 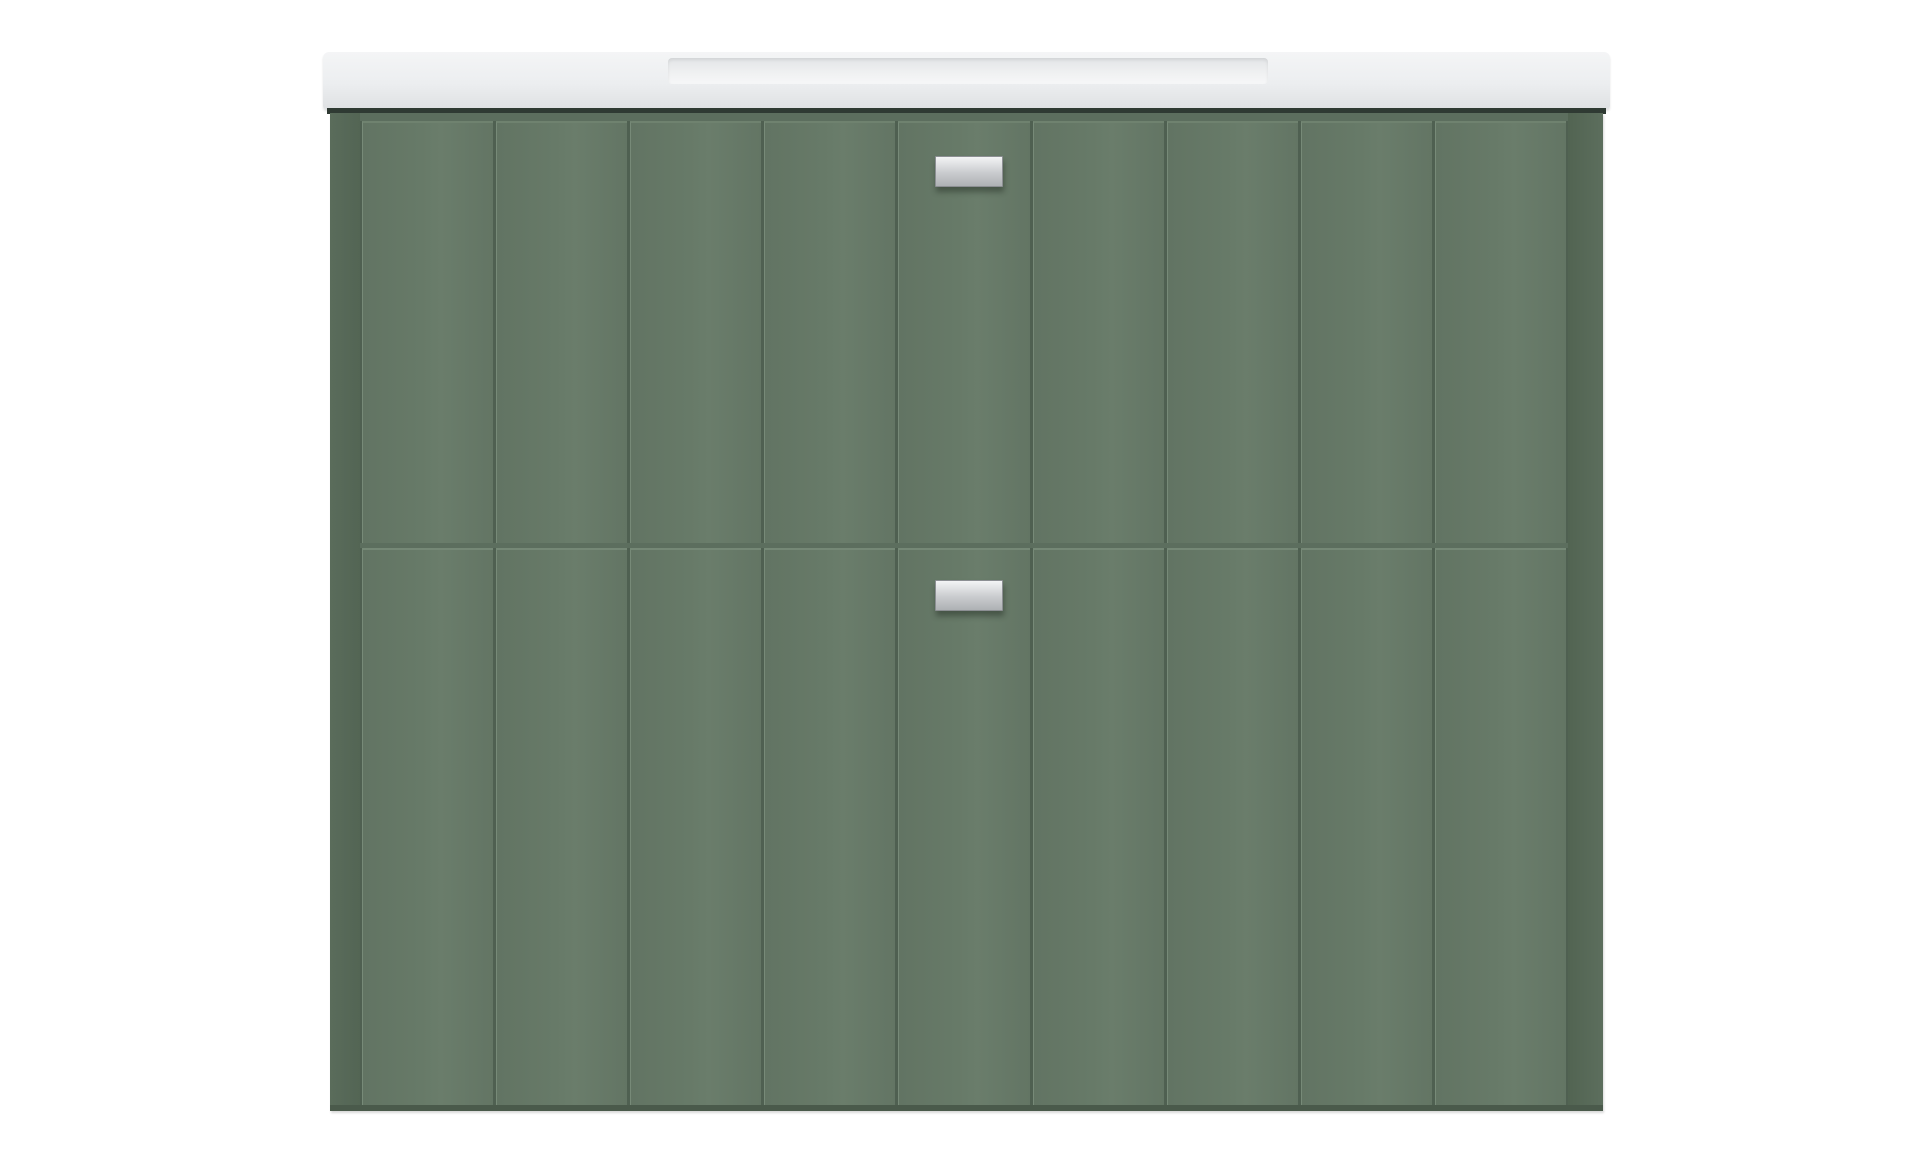 I want to click on sink-basin, so click(x=968, y=71).